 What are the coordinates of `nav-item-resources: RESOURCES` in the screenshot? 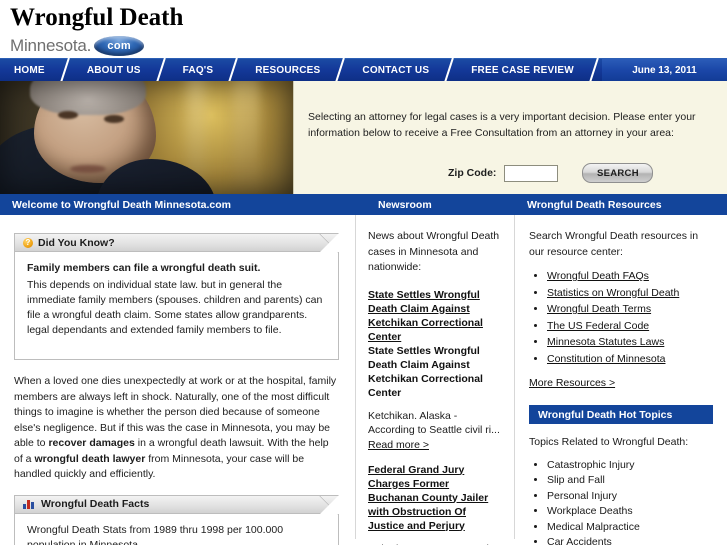 It's located at (287, 70).